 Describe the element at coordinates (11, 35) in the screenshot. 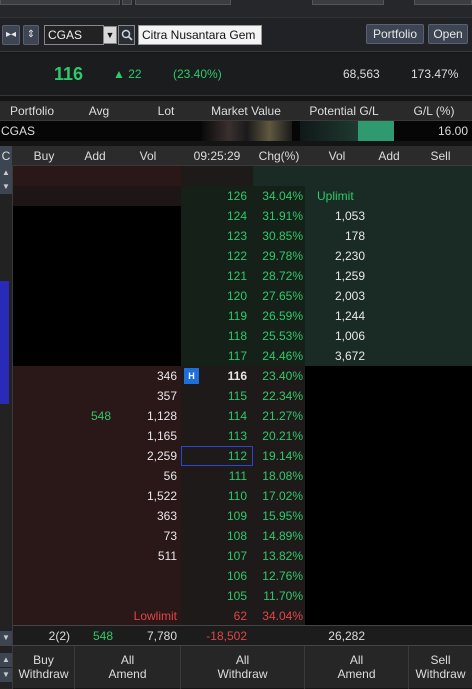

I see `link-icon: ▸◂` at that location.